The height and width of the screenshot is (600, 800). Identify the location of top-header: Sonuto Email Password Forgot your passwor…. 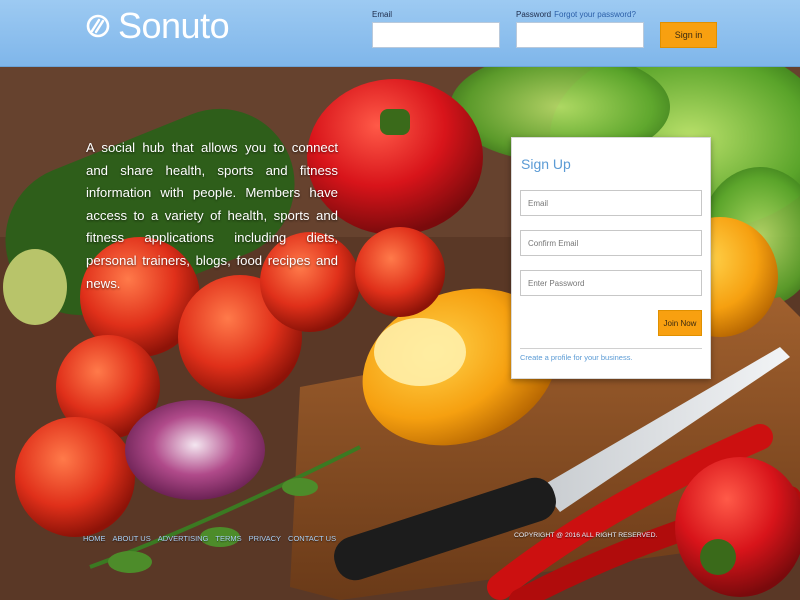
(400, 33).